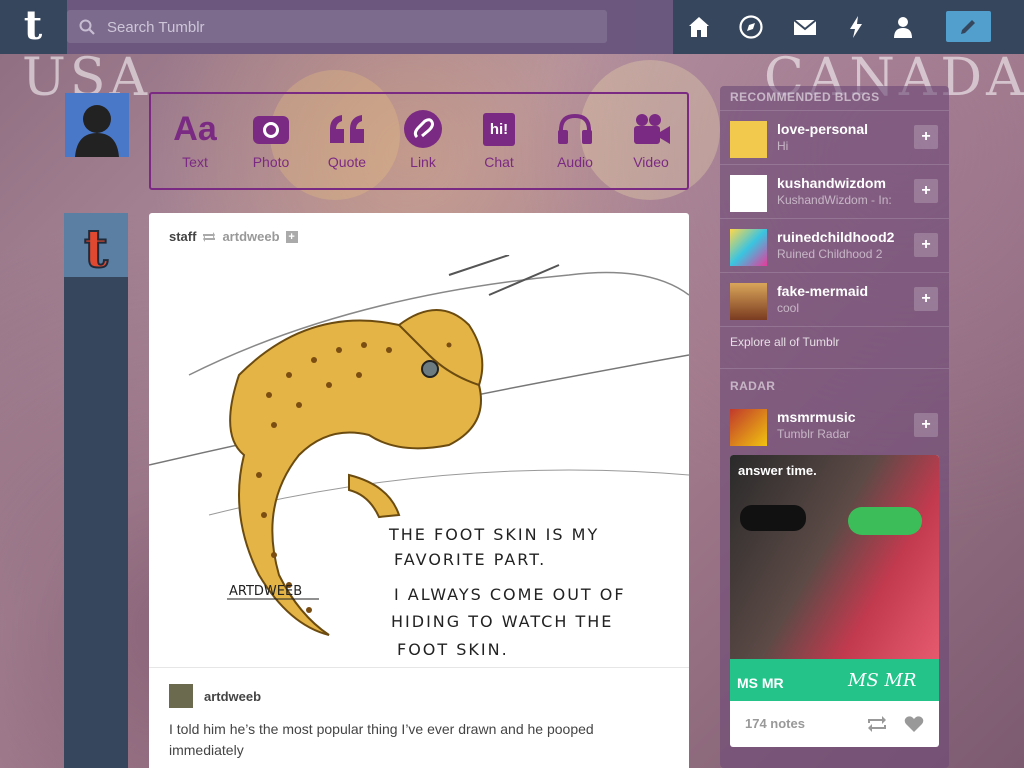  Describe the element at coordinates (232, 696) in the screenshot. I see `reblog-author-name: artdweeb` at that location.